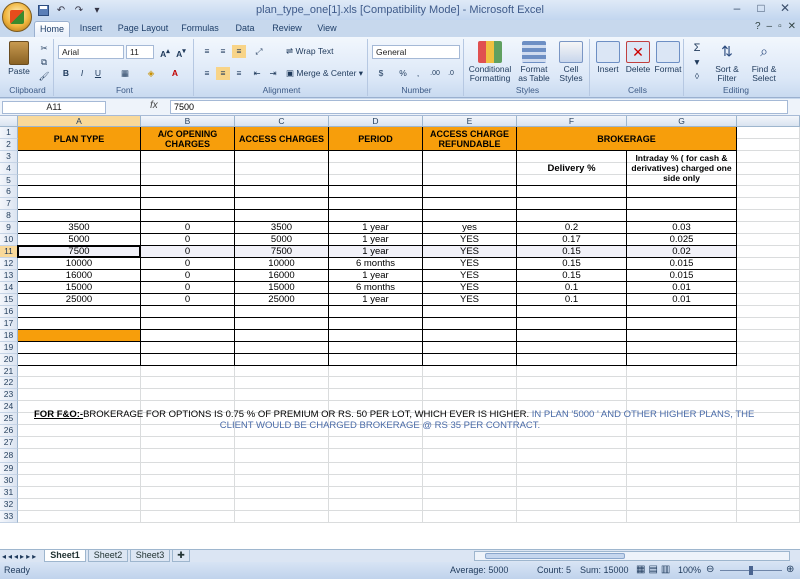 The height and width of the screenshot is (579, 800). What do you see at coordinates (682, 240) in the screenshot?
I see `table-cell: 0.025` at bounding box center [682, 240].